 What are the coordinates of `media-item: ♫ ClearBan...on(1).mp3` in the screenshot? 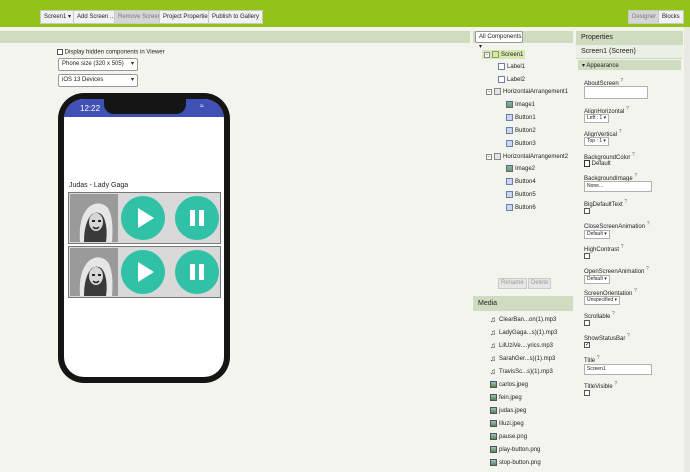 It's located at (523, 320).